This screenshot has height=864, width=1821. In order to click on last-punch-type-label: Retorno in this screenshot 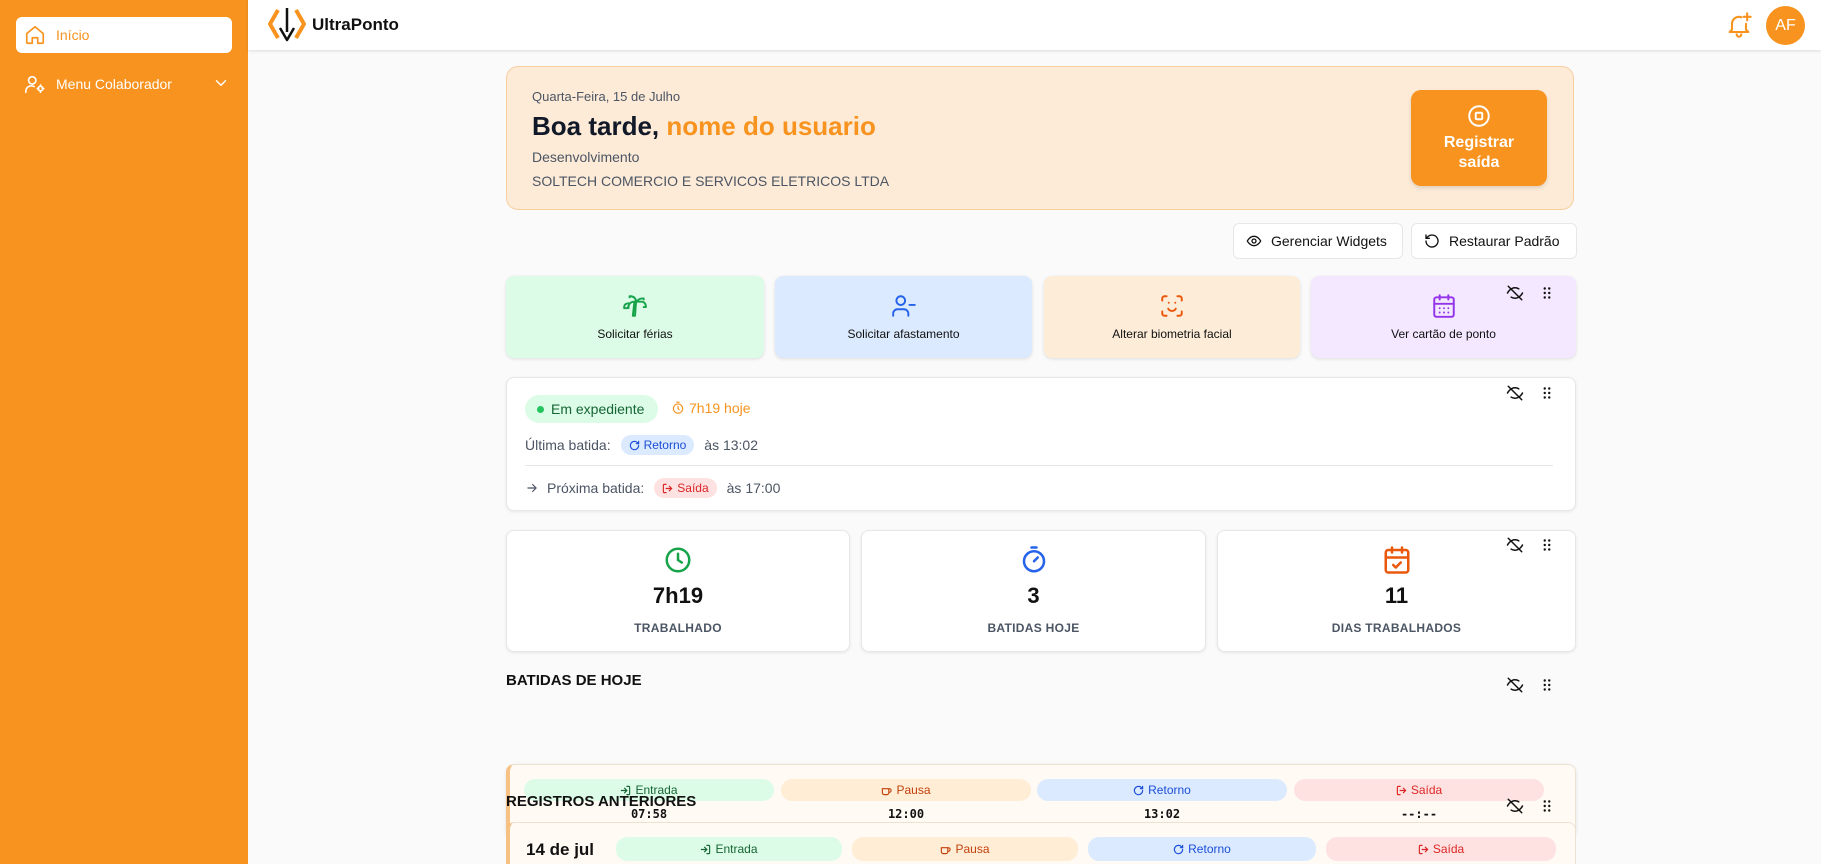, I will do `click(665, 445)`.